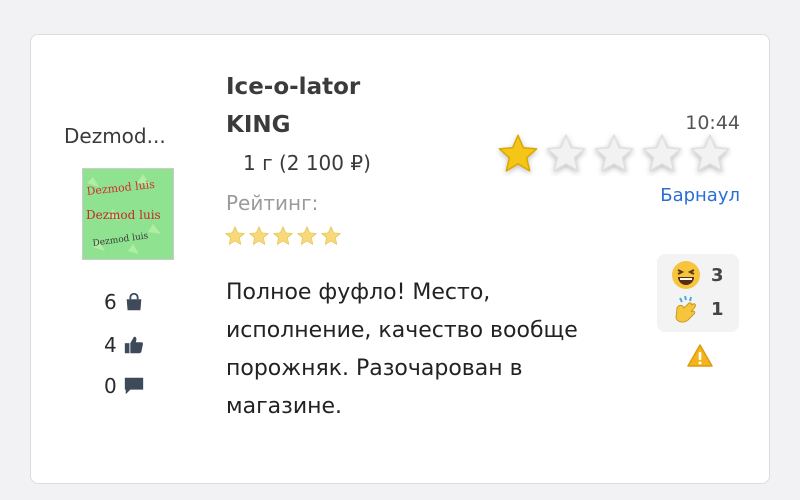 The image size is (800, 500). Describe the element at coordinates (685, 309) in the screenshot. I see `clapping-emoji-icon` at that location.